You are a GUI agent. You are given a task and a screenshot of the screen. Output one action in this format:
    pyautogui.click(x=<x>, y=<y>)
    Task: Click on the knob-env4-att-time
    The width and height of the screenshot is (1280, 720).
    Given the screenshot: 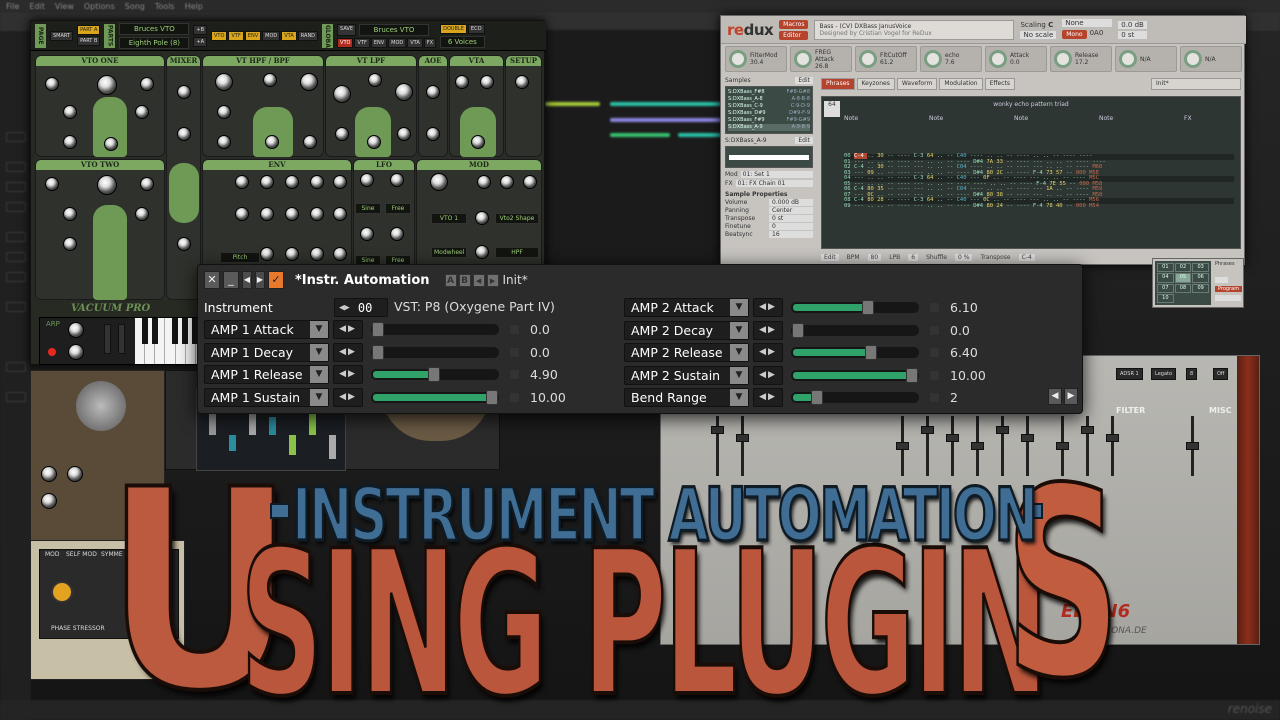 What is the action you would take?
    pyautogui.click(x=292, y=254)
    